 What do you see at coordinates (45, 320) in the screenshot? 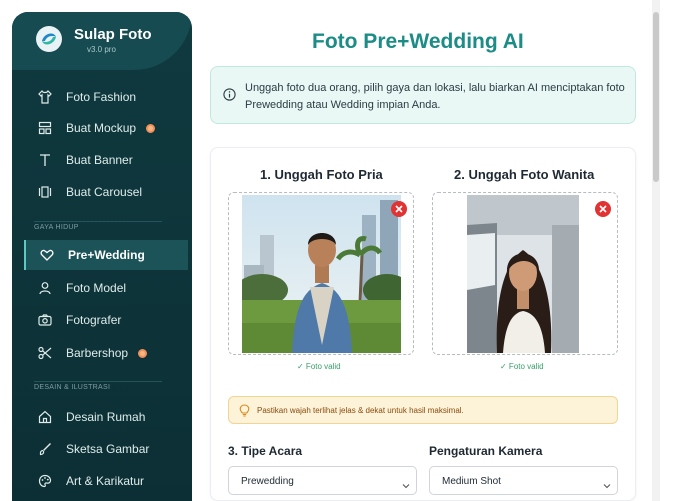
I see `camera-icon` at bounding box center [45, 320].